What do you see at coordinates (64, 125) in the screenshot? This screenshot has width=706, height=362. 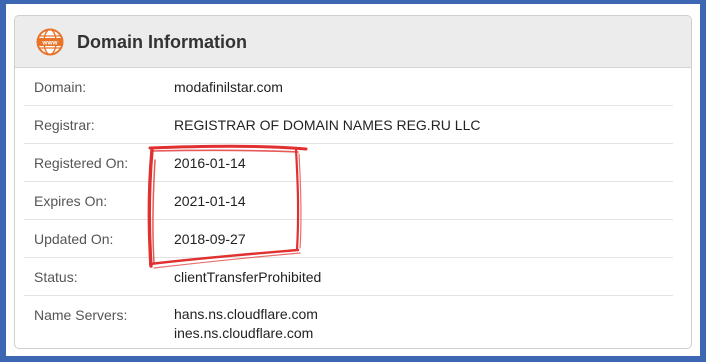 I see `label-registrar: Registrar:` at bounding box center [64, 125].